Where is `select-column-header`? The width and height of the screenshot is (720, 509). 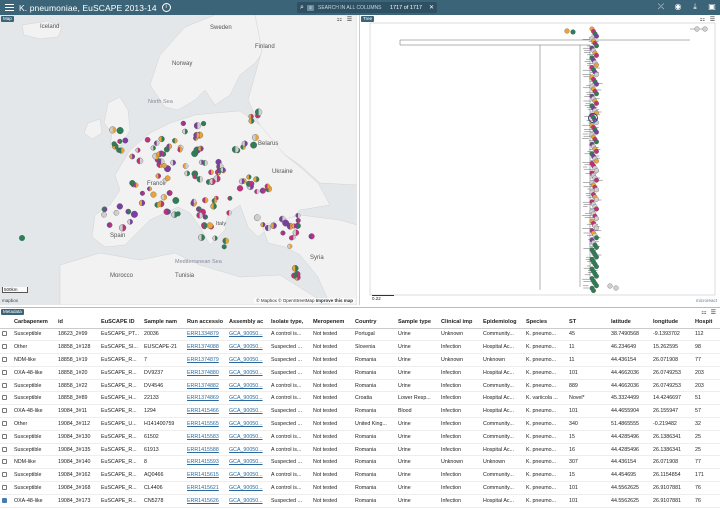 select-column-header is located at coordinates (6, 322).